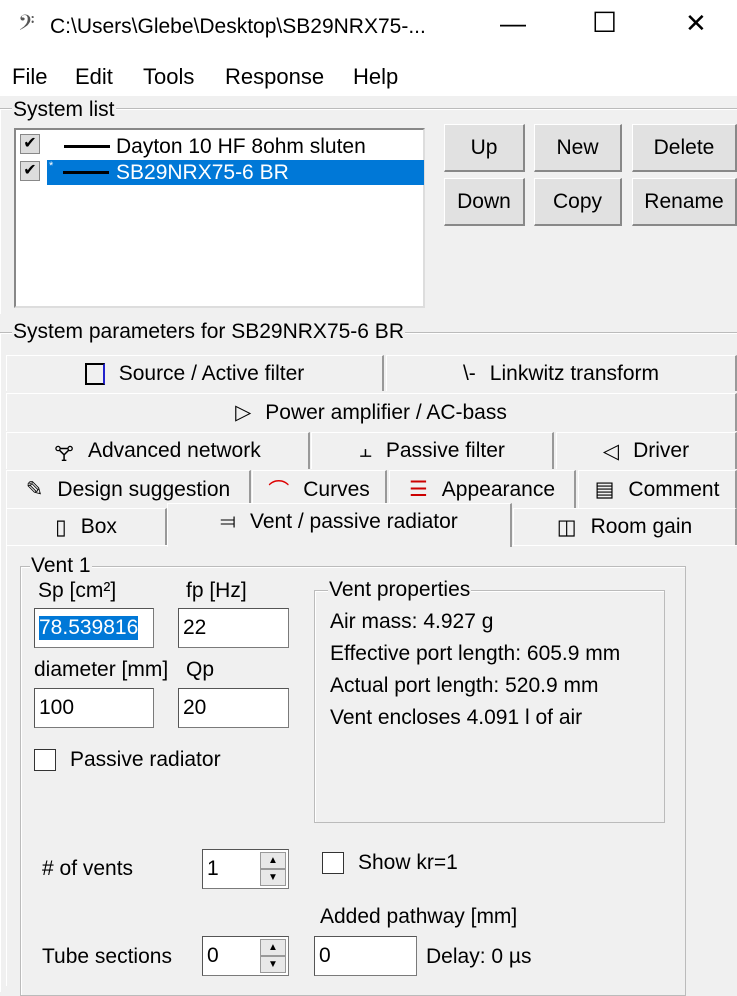 The width and height of the screenshot is (737, 996). What do you see at coordinates (684, 202) in the screenshot?
I see `rename-button: Rename` at bounding box center [684, 202].